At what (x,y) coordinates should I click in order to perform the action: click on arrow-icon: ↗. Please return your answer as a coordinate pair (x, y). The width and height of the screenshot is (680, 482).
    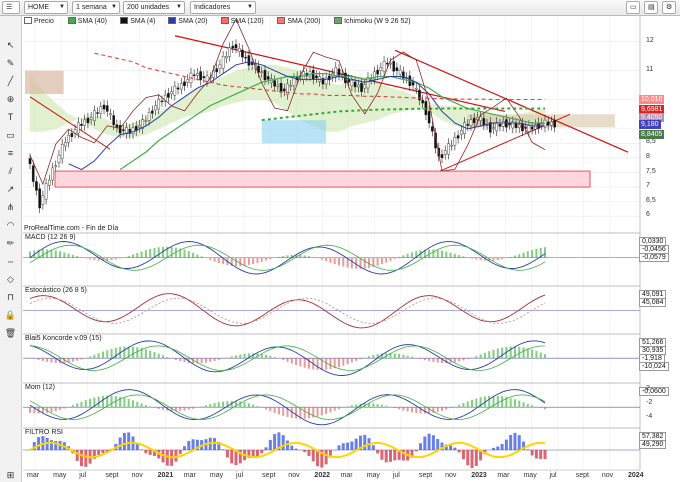
    Looking at the image, I should click on (10, 189).